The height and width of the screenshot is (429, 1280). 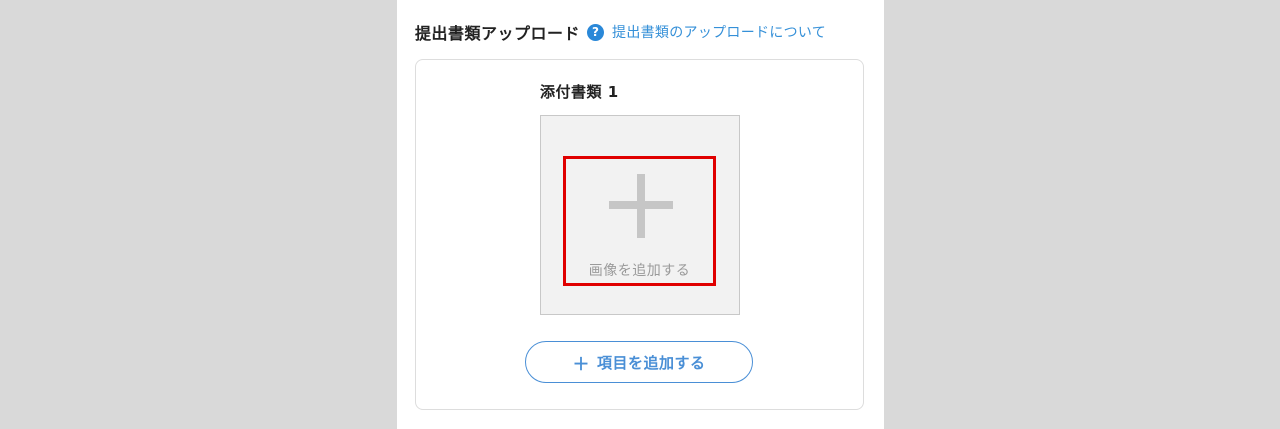 I want to click on plus-icon, so click(x=641, y=206).